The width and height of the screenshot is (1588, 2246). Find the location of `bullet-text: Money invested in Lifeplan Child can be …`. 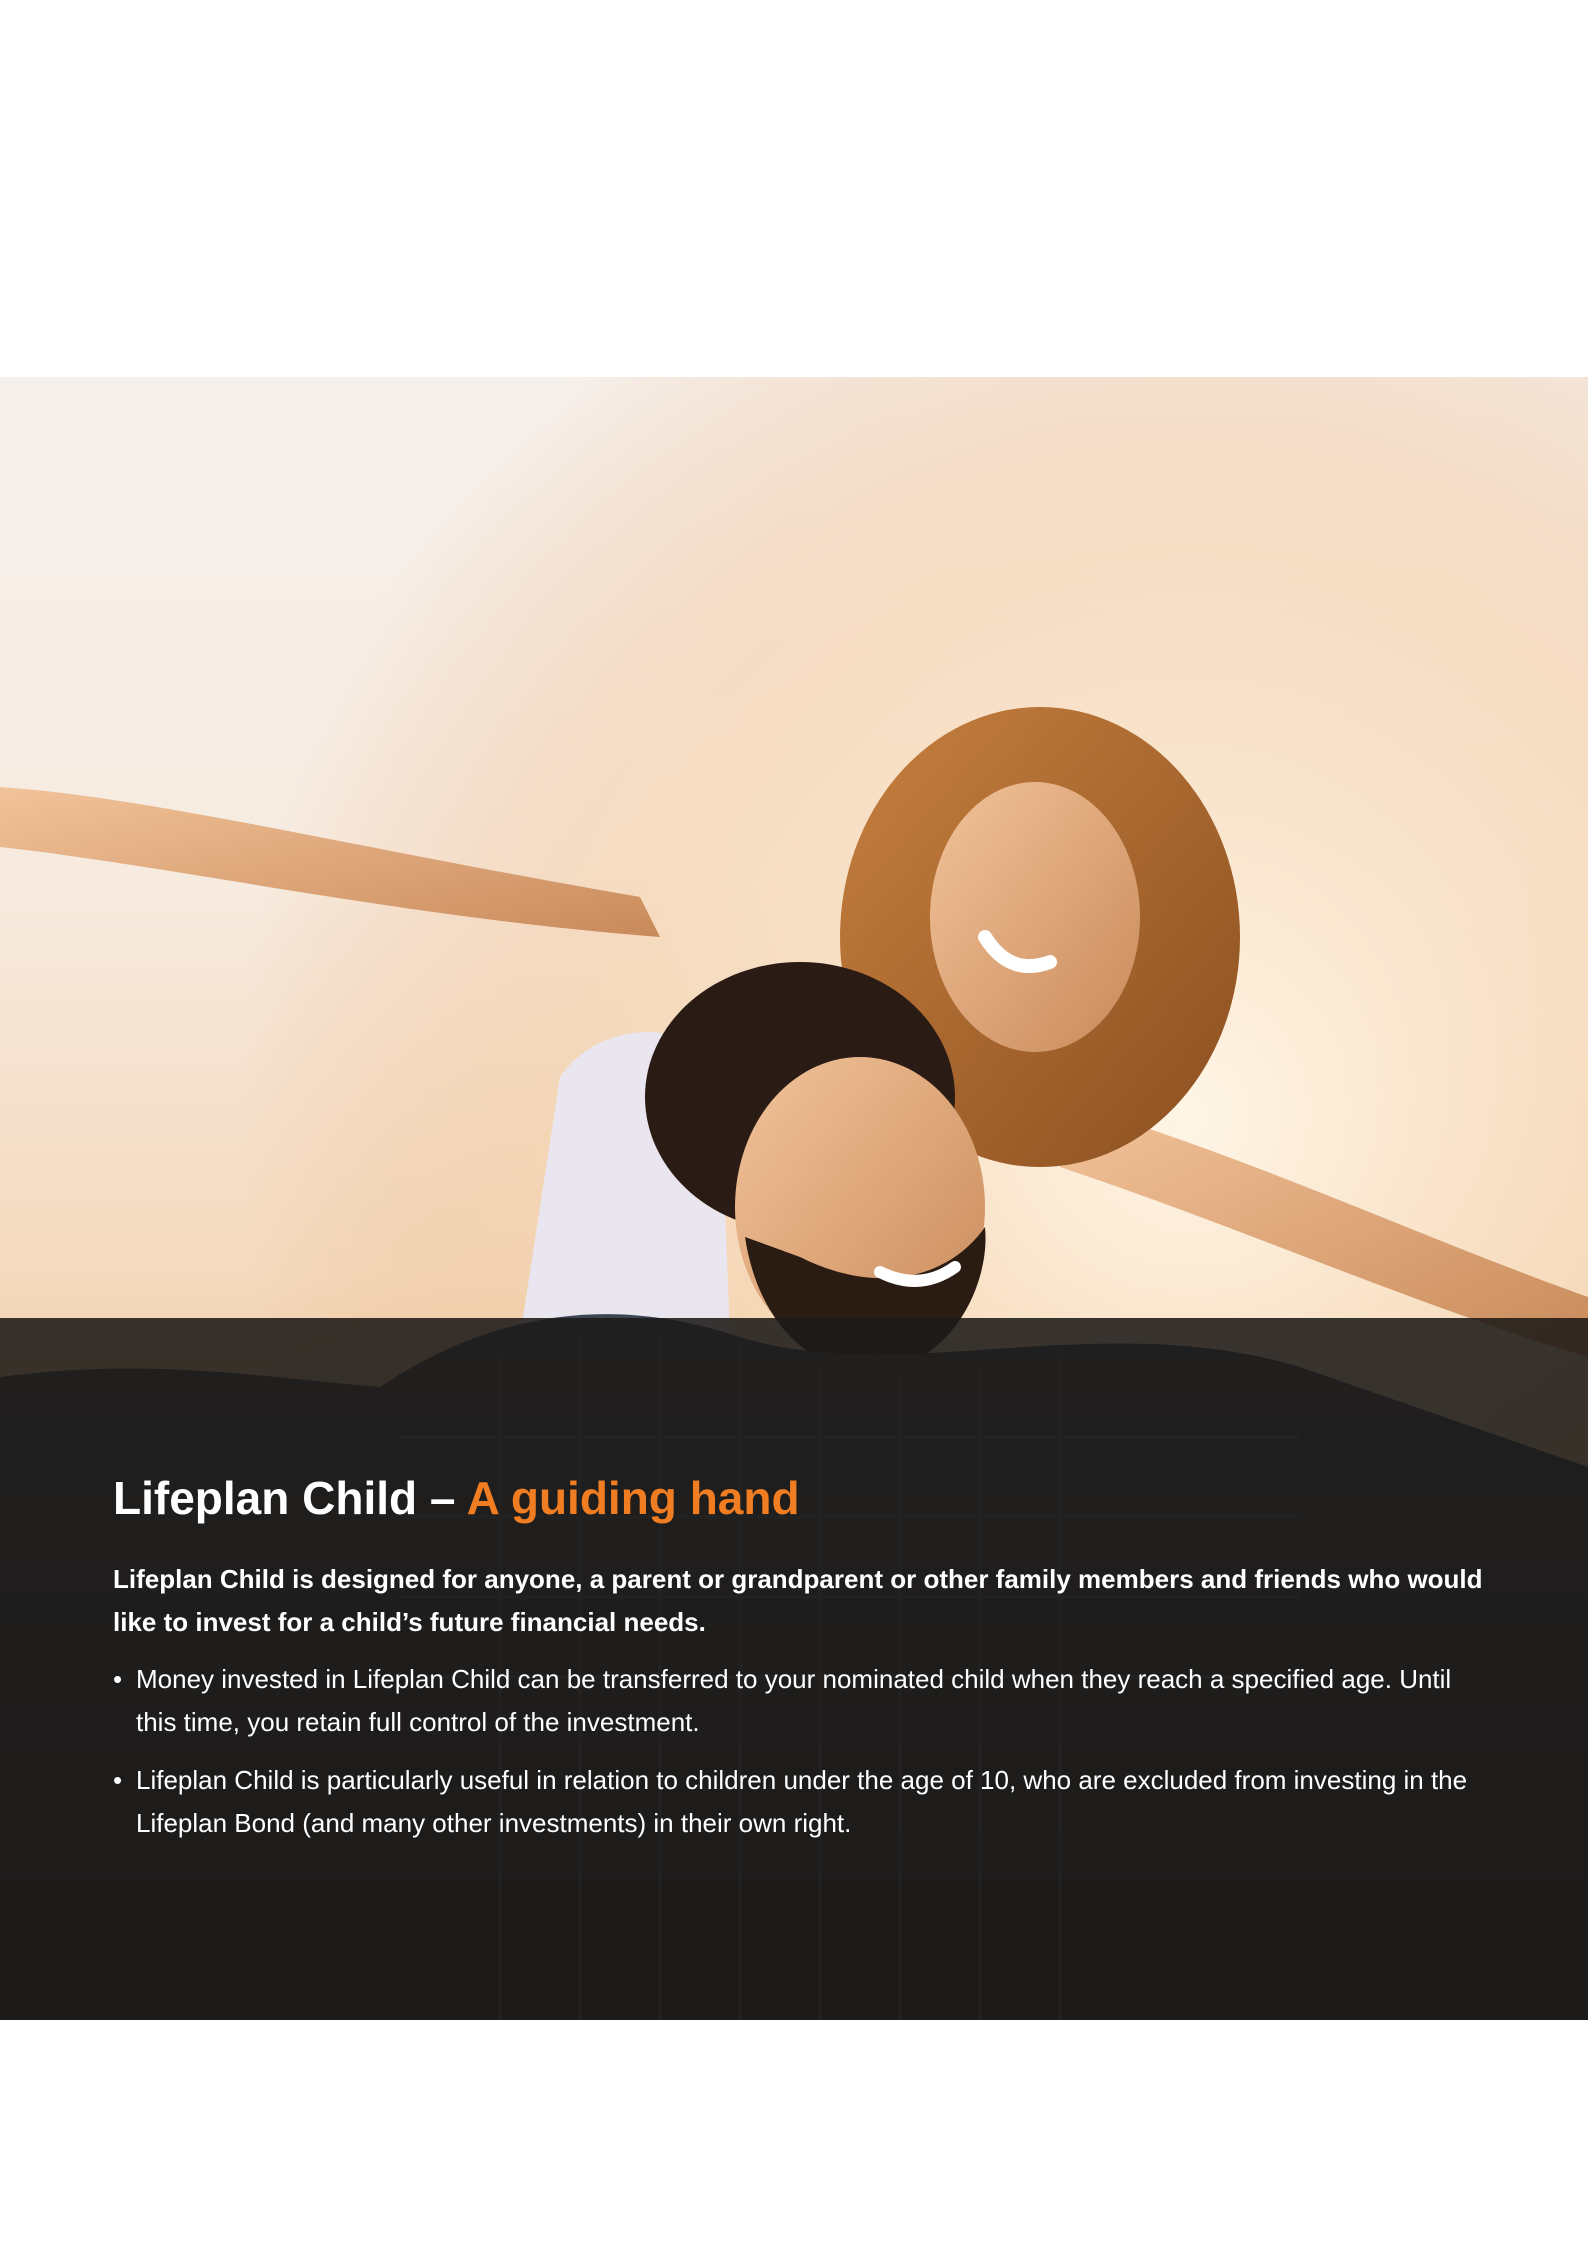

bullet-text: Money invested in Lifeplan Child can be … is located at coordinates (794, 1700).